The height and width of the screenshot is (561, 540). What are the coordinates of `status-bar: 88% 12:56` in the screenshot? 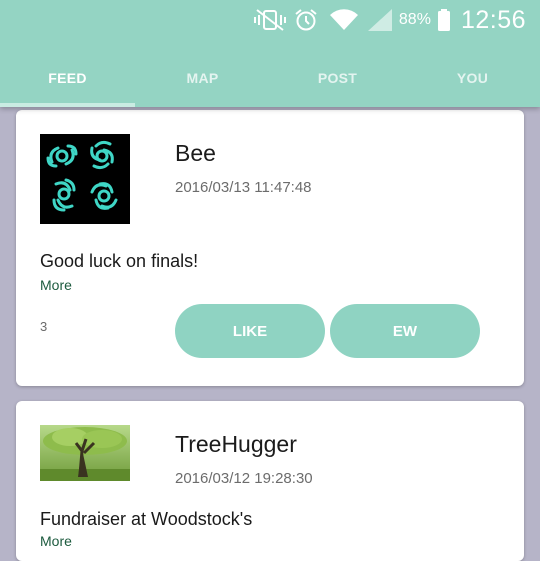 It's located at (389, 20).